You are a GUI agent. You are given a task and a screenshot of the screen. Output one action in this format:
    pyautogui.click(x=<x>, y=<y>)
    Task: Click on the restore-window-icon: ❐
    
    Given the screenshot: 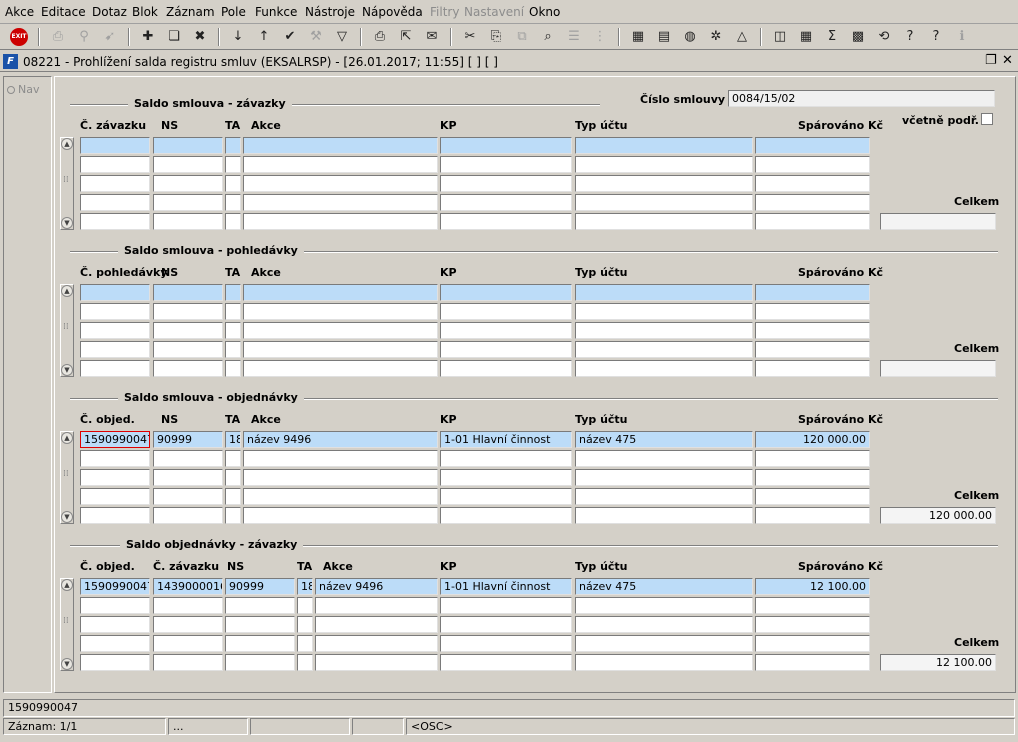 What is the action you would take?
    pyautogui.click(x=991, y=60)
    